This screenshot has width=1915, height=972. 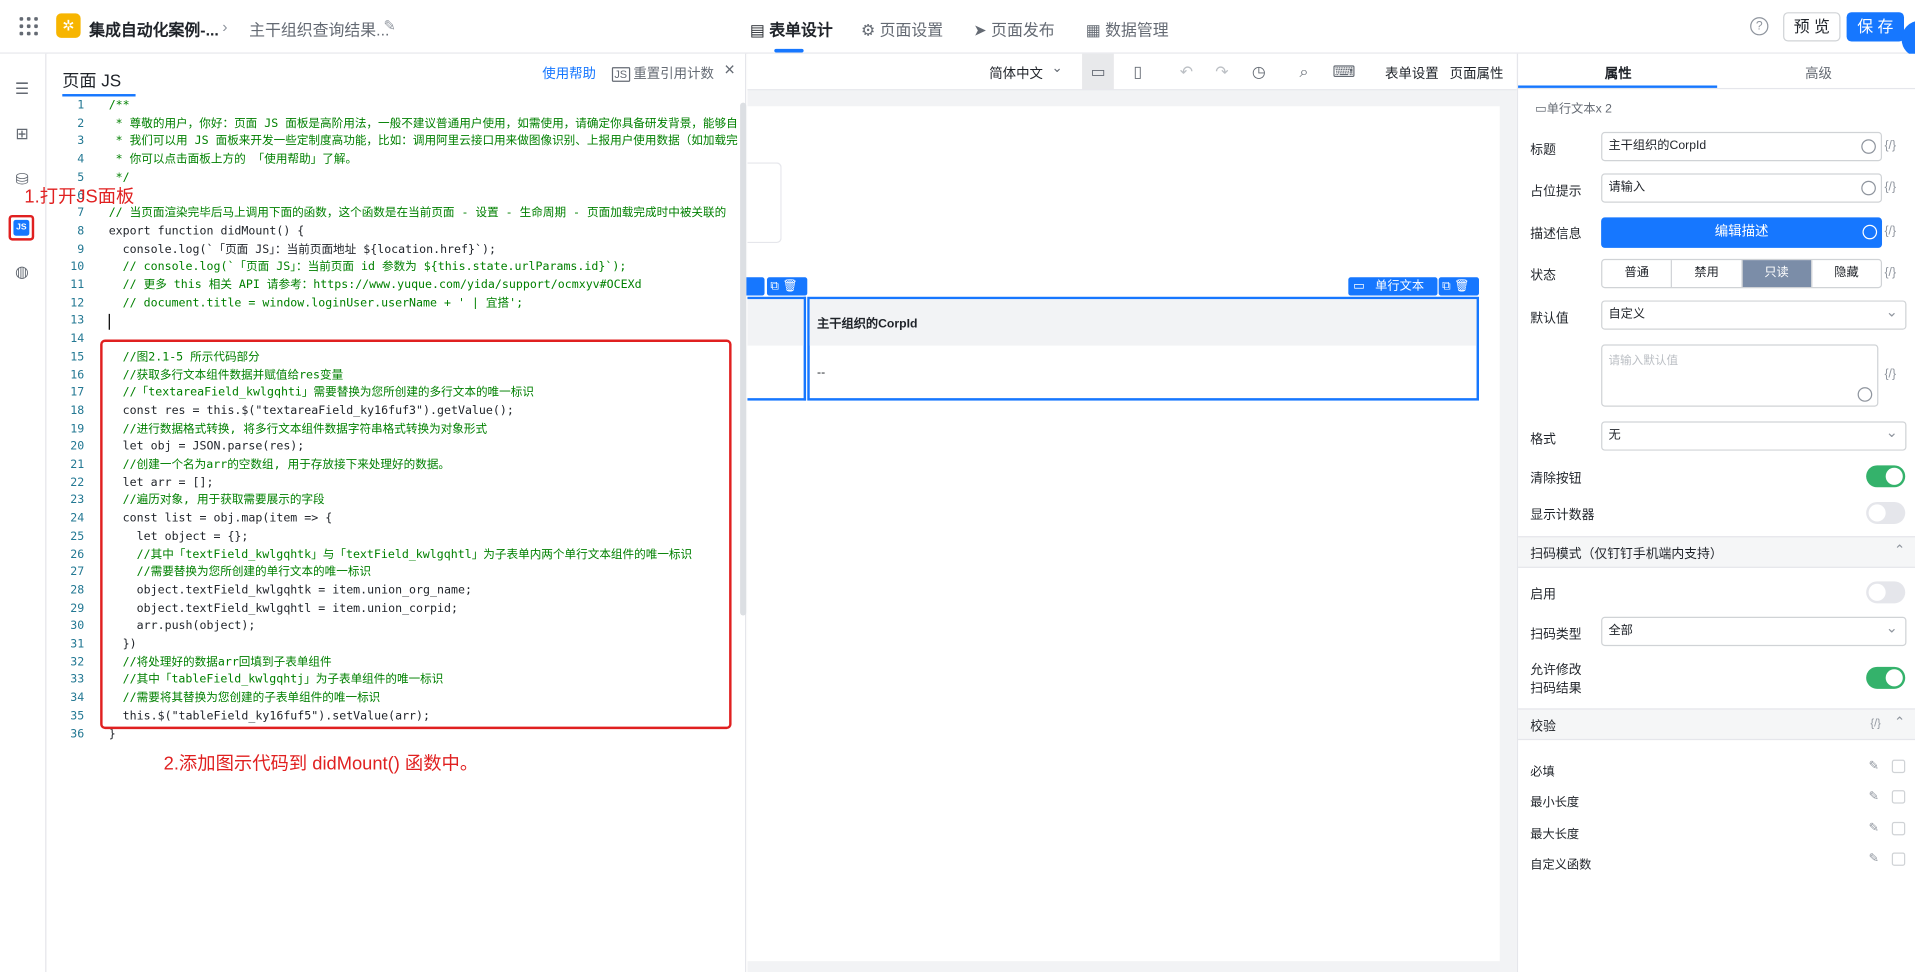 What do you see at coordinates (1446, 286) in the screenshot?
I see `copy-icon: ⧉` at bounding box center [1446, 286].